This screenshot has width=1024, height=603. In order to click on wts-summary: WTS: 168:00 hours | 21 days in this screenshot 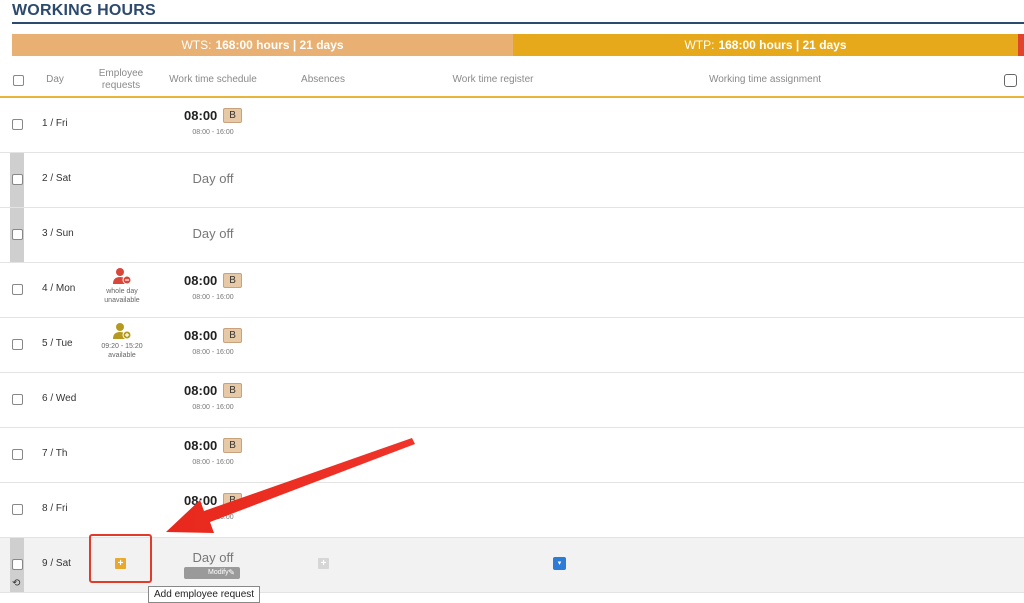, I will do `click(262, 45)`.